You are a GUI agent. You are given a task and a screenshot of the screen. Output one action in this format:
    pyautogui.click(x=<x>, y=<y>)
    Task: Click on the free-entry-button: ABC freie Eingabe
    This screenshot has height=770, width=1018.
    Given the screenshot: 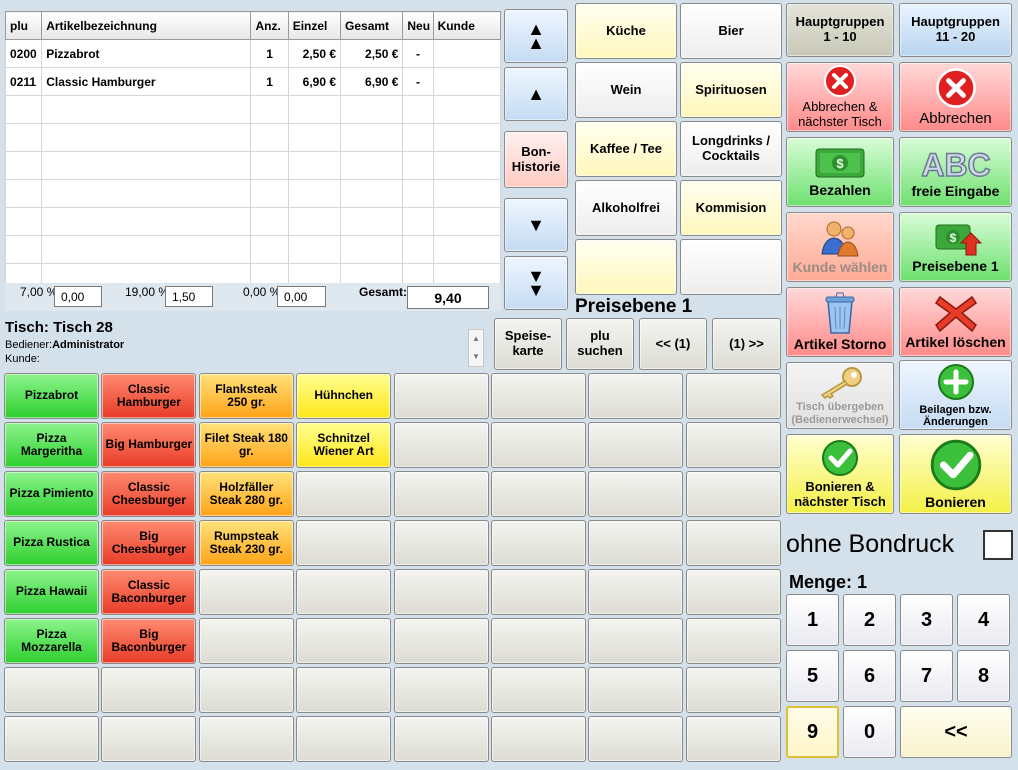 What is the action you would take?
    pyautogui.click(x=955, y=172)
    